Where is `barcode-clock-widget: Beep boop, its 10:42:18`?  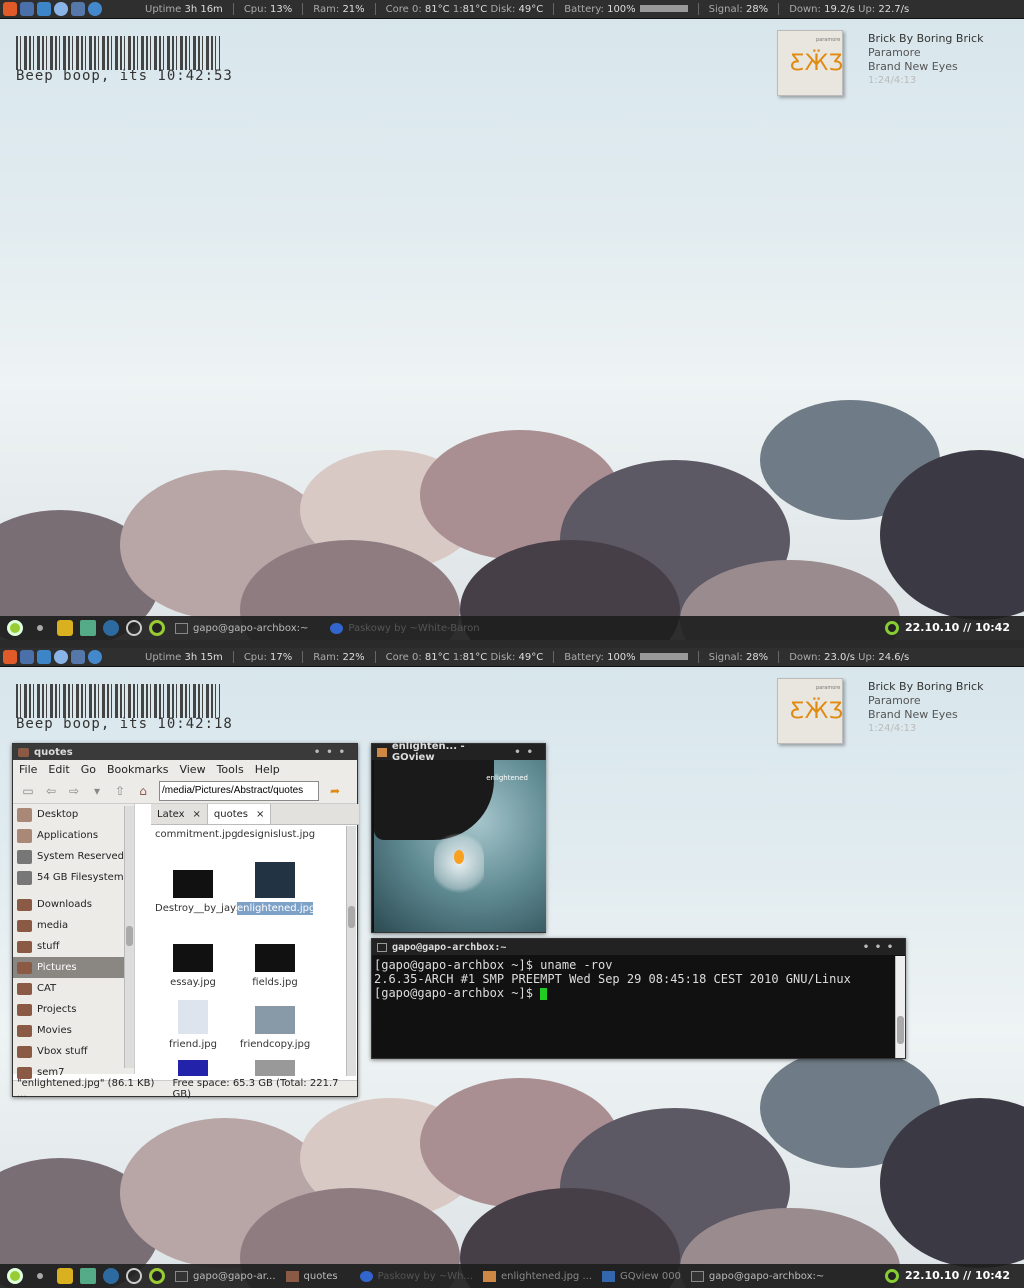 barcode-clock-widget: Beep boop, its 10:42:18 is located at coordinates (124, 708).